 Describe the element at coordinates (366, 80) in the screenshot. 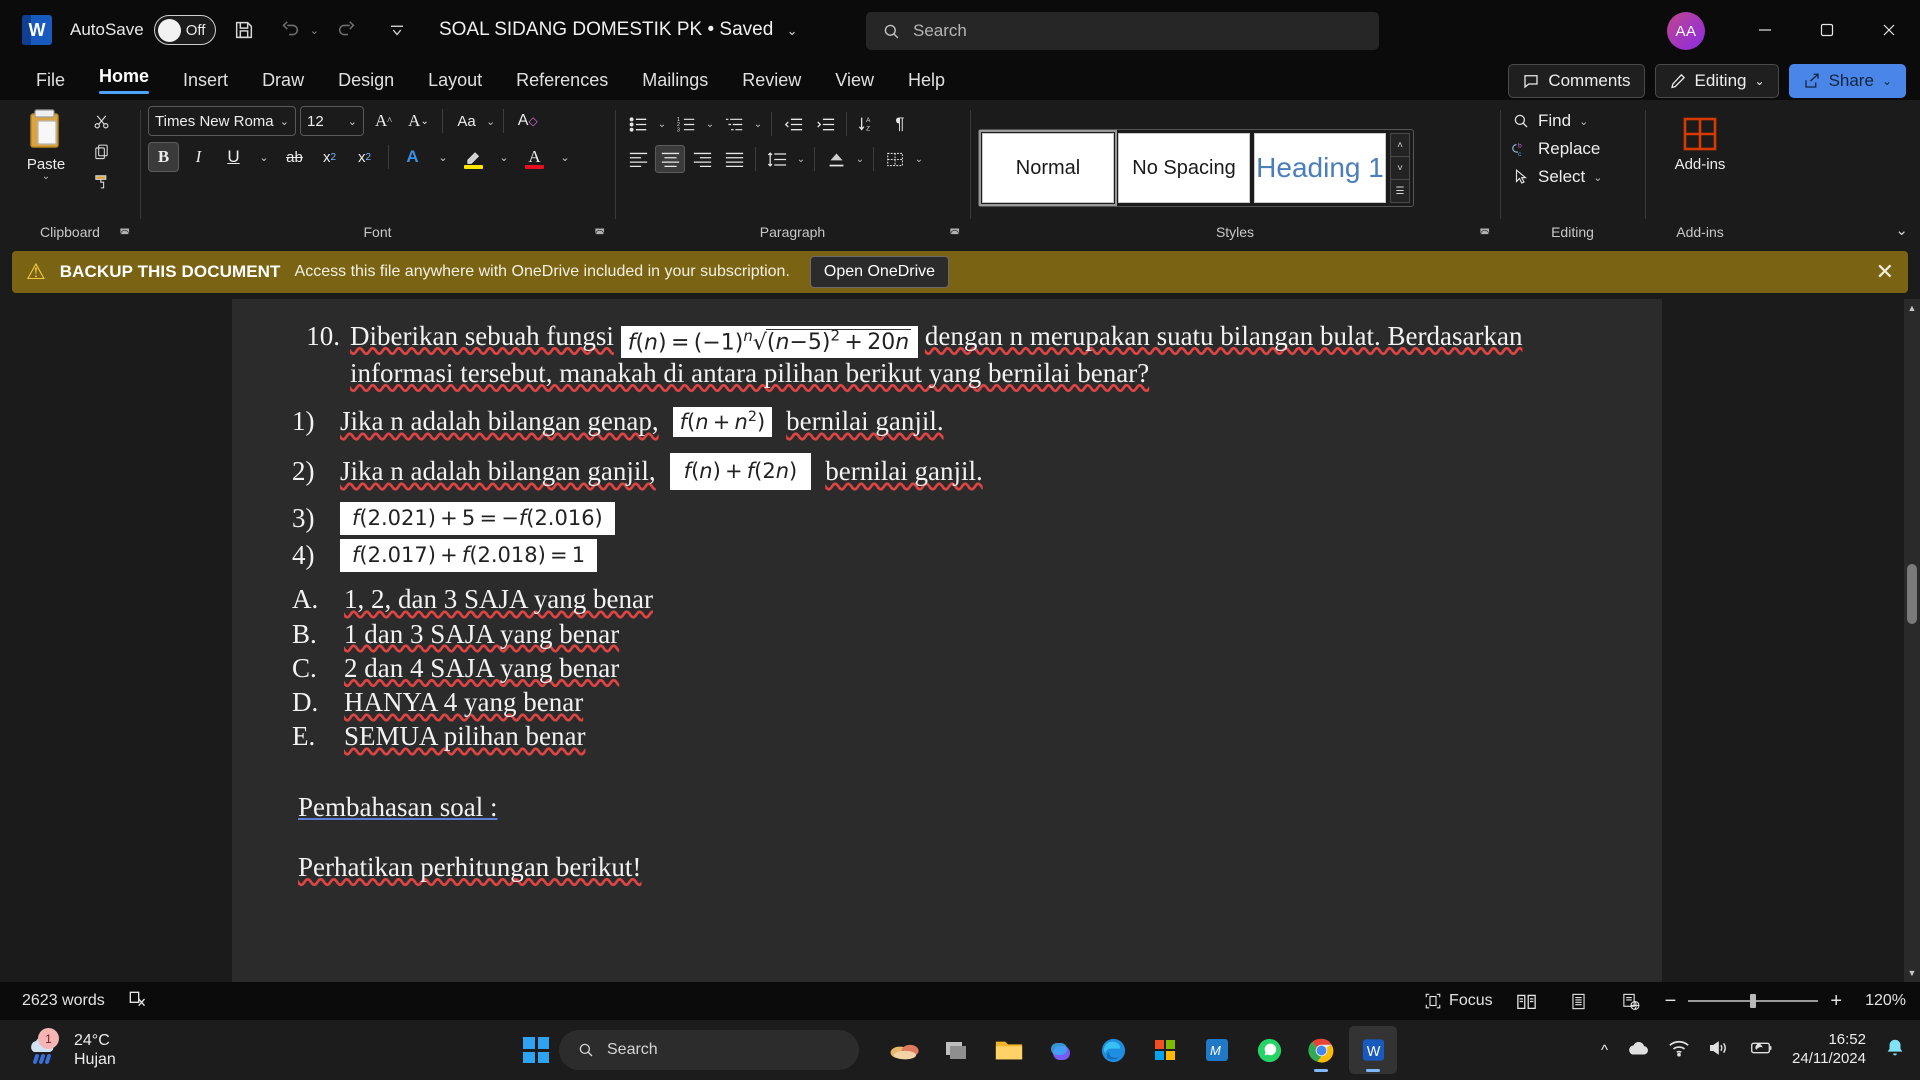

I see `tab-design: Design` at that location.